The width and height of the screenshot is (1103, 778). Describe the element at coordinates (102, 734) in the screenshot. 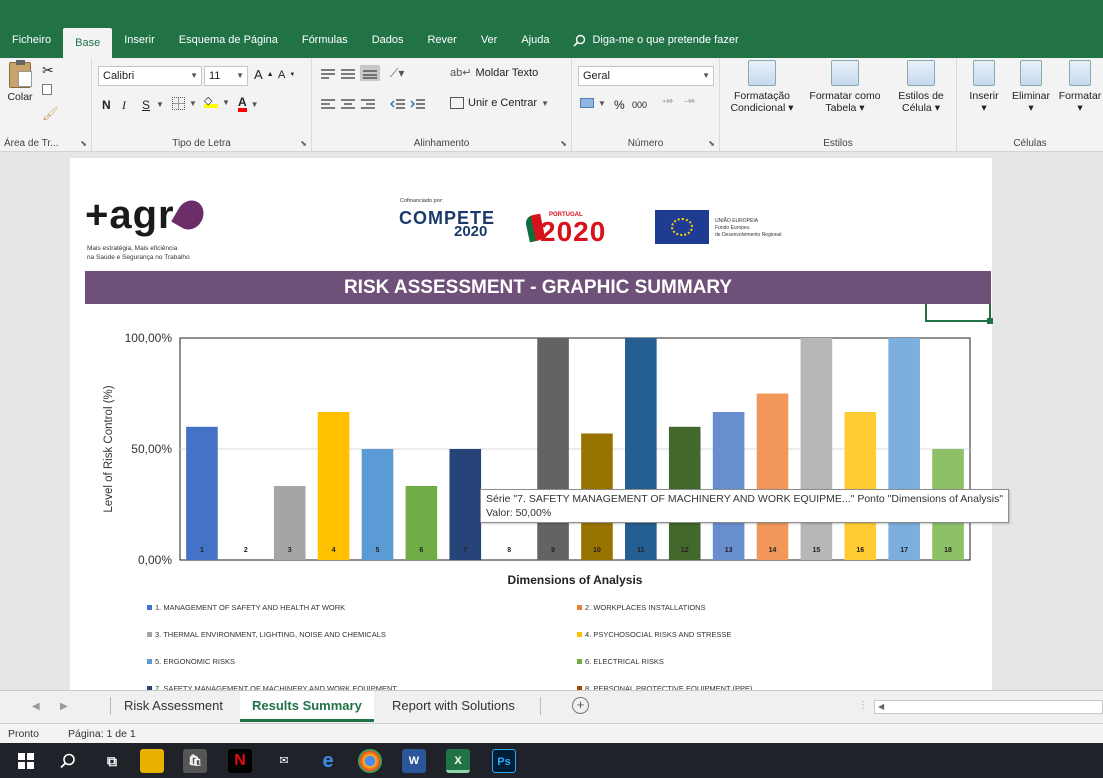

I see `status-page: Página: 1 de 1` at that location.